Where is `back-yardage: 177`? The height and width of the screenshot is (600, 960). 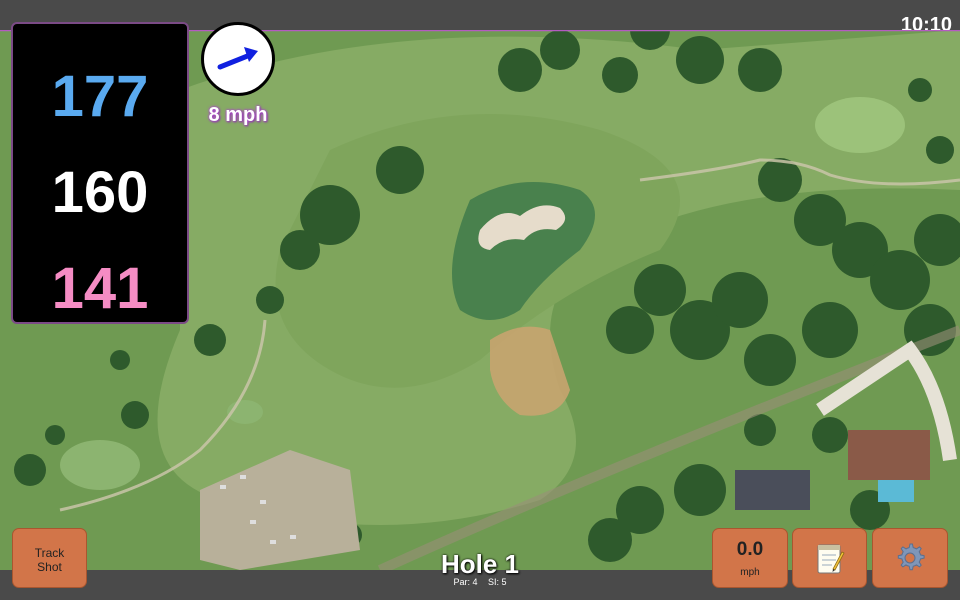
back-yardage: 177 is located at coordinates (100, 96).